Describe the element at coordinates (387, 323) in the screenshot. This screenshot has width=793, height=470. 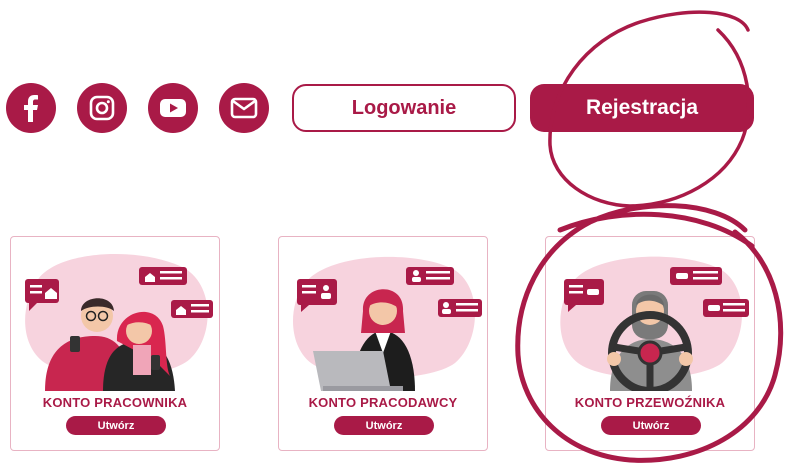
I see `employer-icon` at that location.